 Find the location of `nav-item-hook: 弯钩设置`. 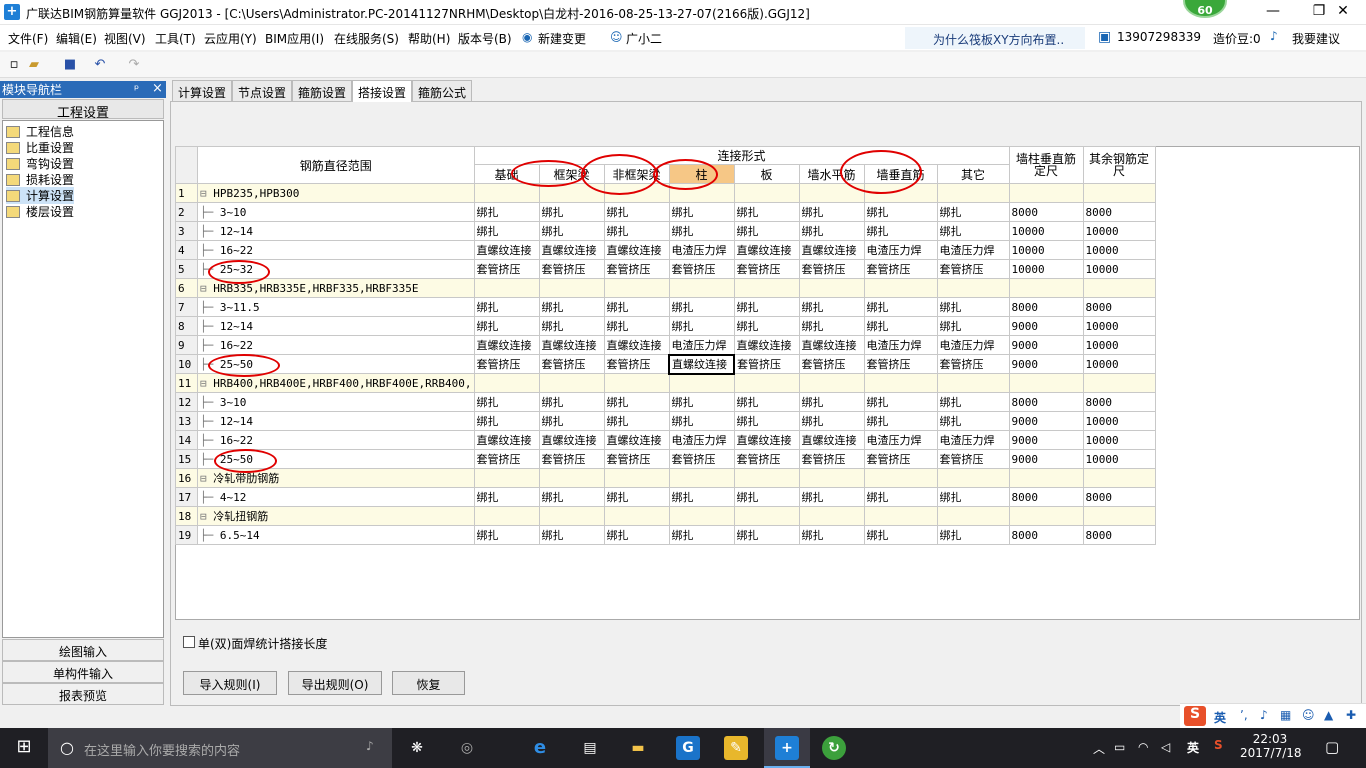

nav-item-hook: 弯钩设置 is located at coordinates (40, 163).